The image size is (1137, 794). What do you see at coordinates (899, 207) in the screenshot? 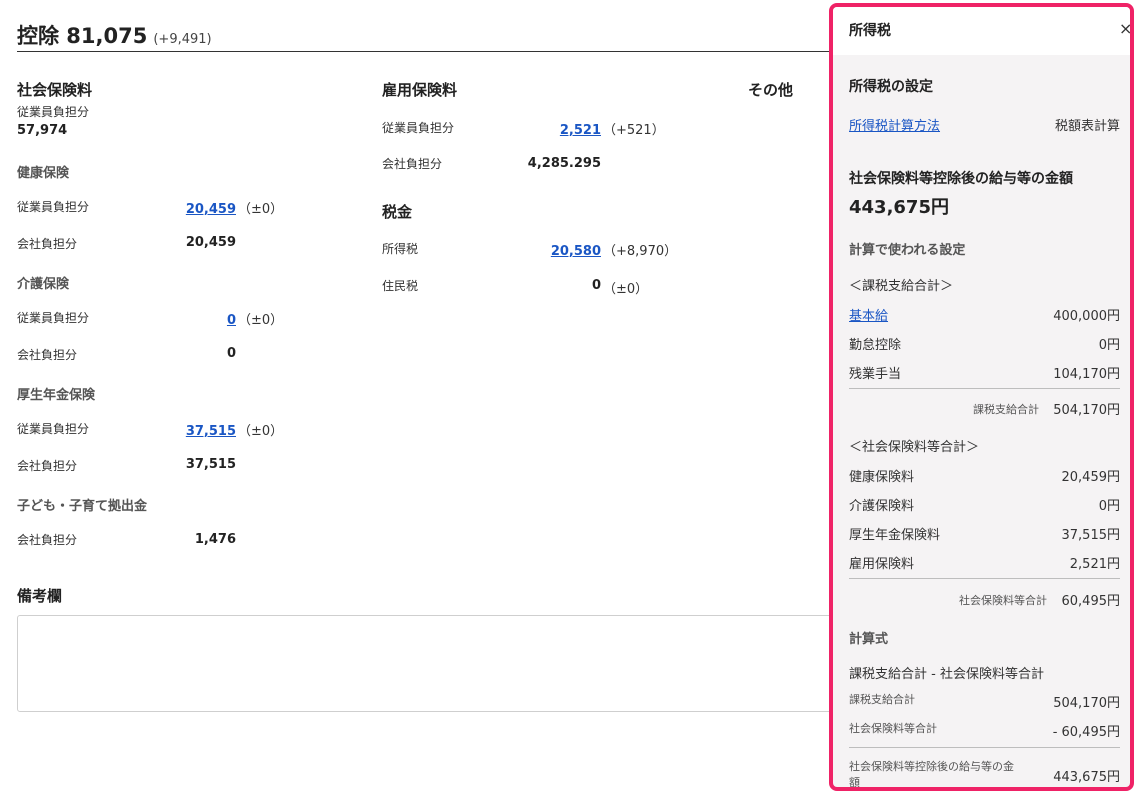
I see `after-deduction-amount: 443,675円` at bounding box center [899, 207].